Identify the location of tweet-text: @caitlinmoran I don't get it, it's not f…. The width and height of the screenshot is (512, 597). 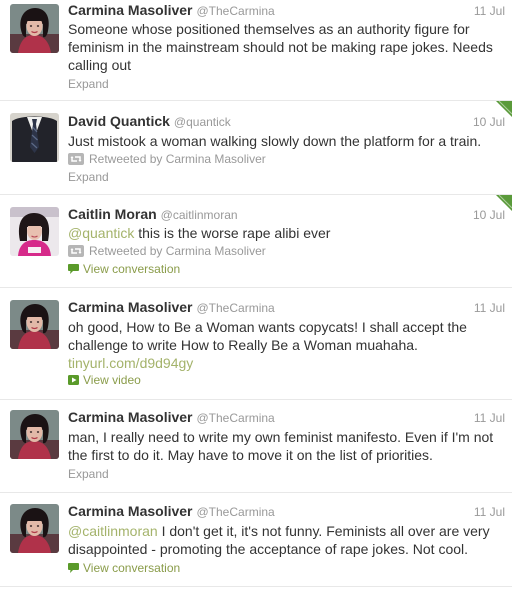
(281, 540).